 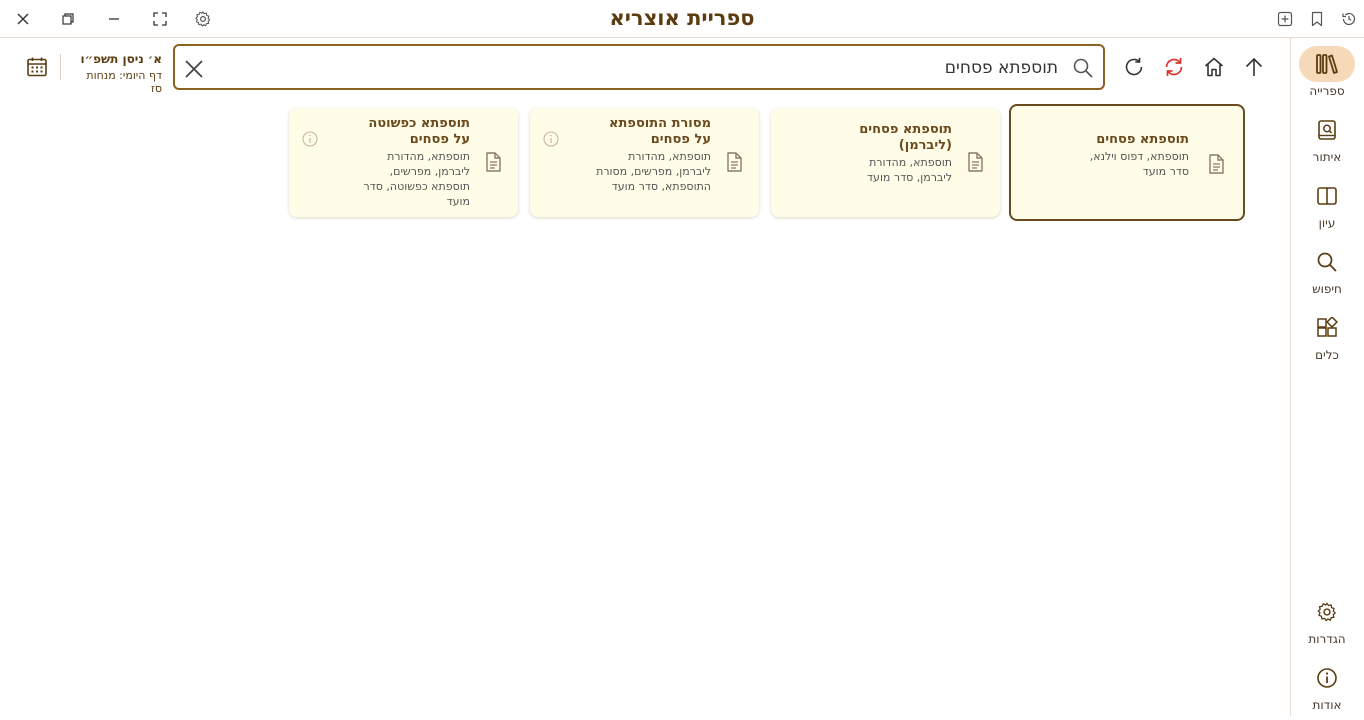 I want to click on calendar-button, so click(x=37, y=67).